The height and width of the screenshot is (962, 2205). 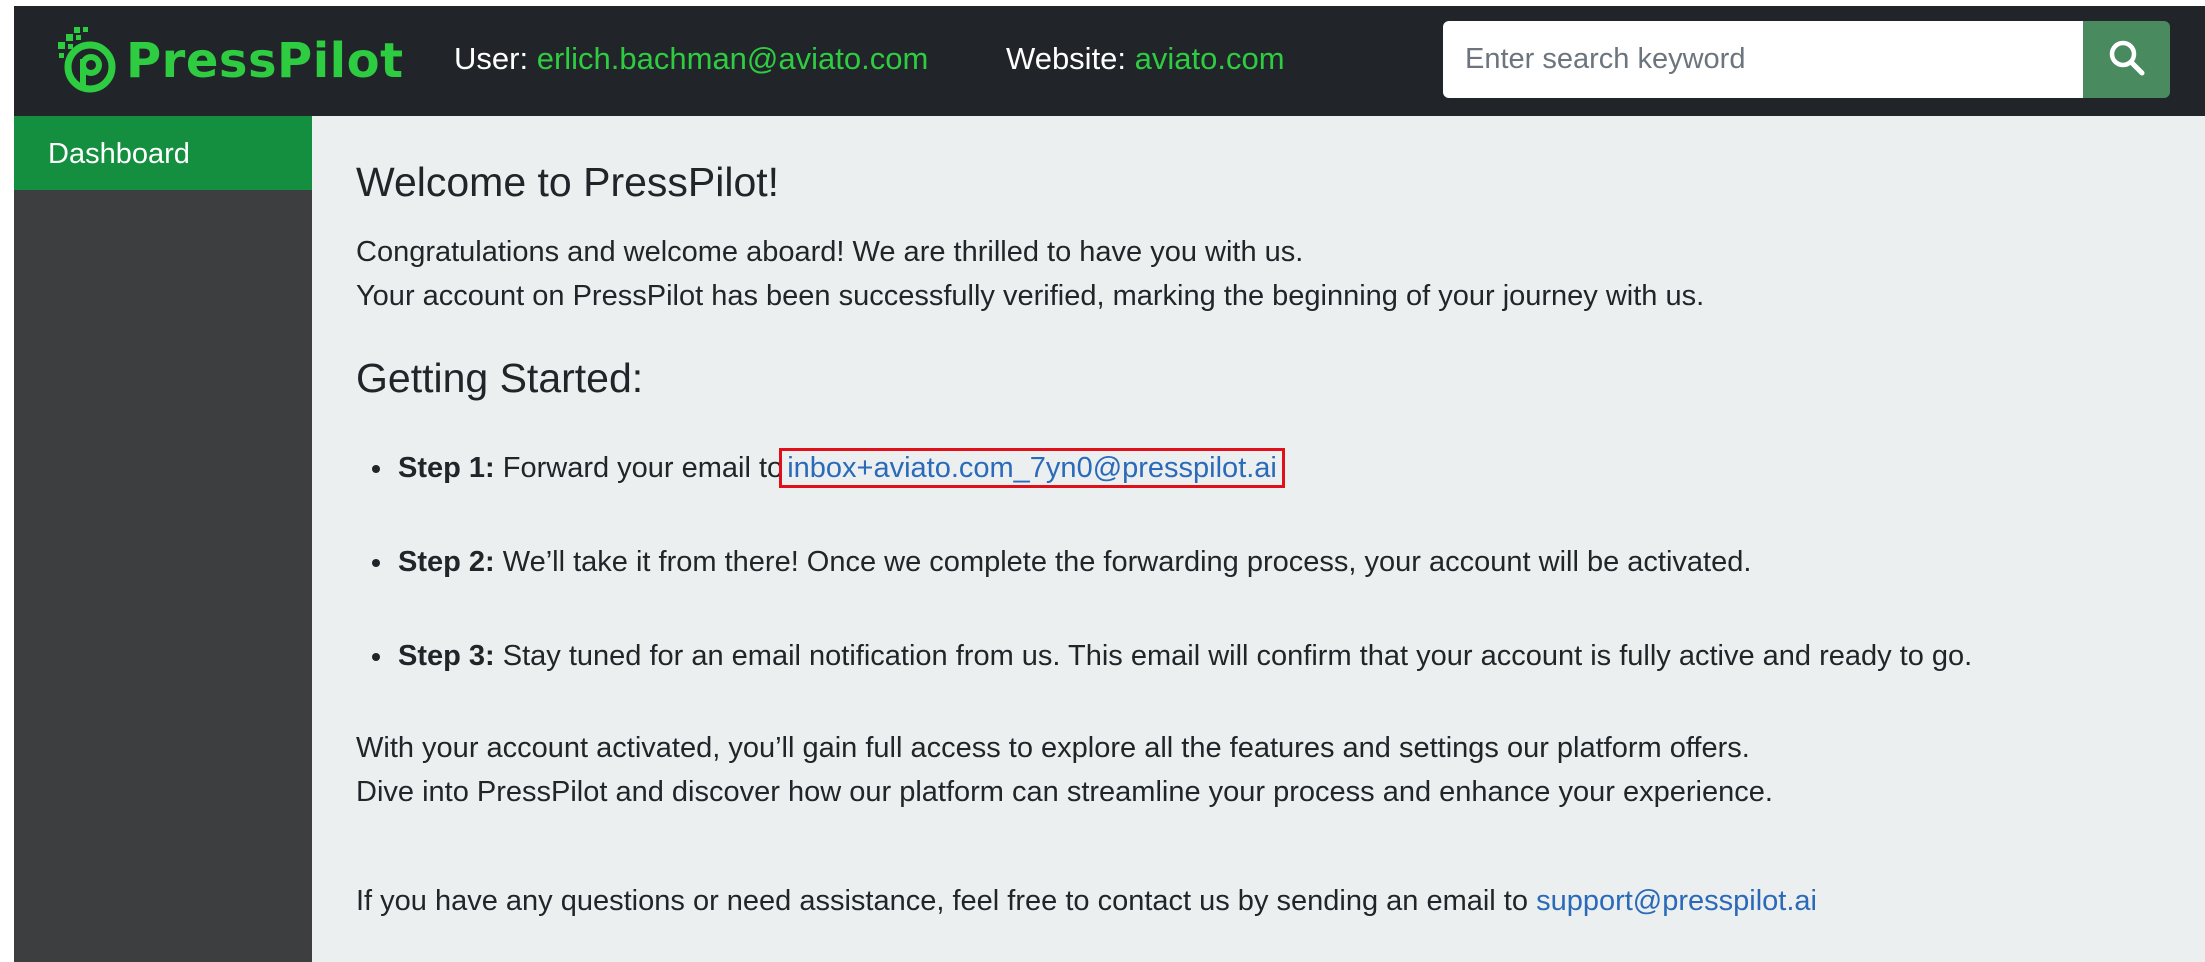 I want to click on sidebar-item-label: Dashboard, so click(x=119, y=154).